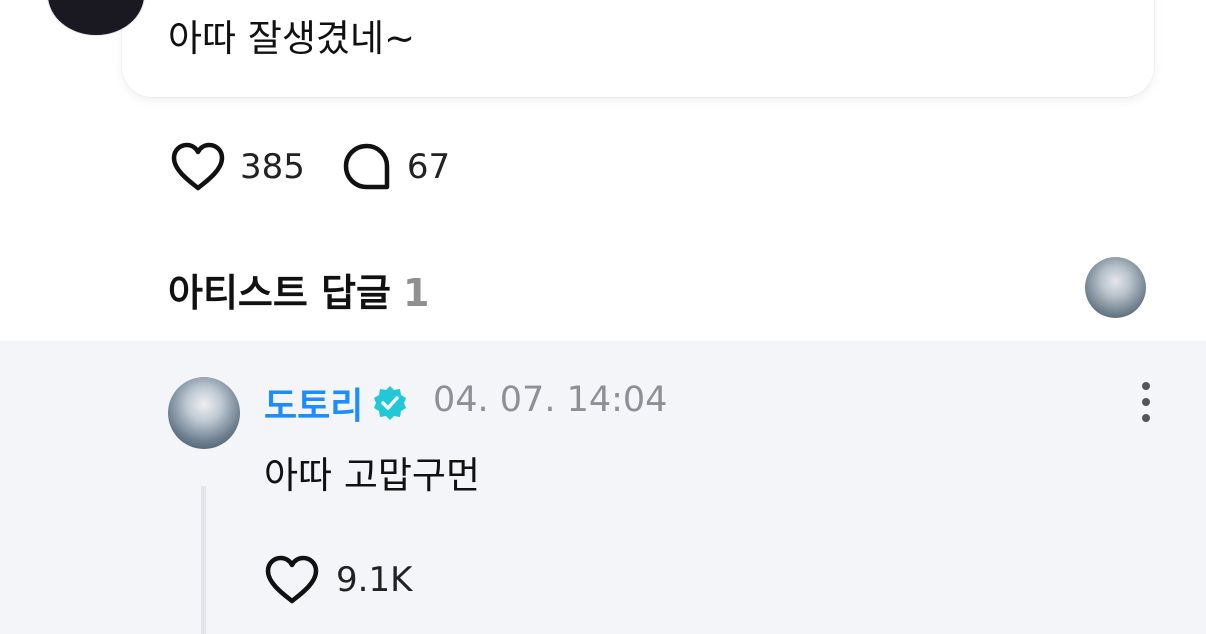 The height and width of the screenshot is (634, 1206). Describe the element at coordinates (203, 560) in the screenshot. I see `thread-line` at that location.